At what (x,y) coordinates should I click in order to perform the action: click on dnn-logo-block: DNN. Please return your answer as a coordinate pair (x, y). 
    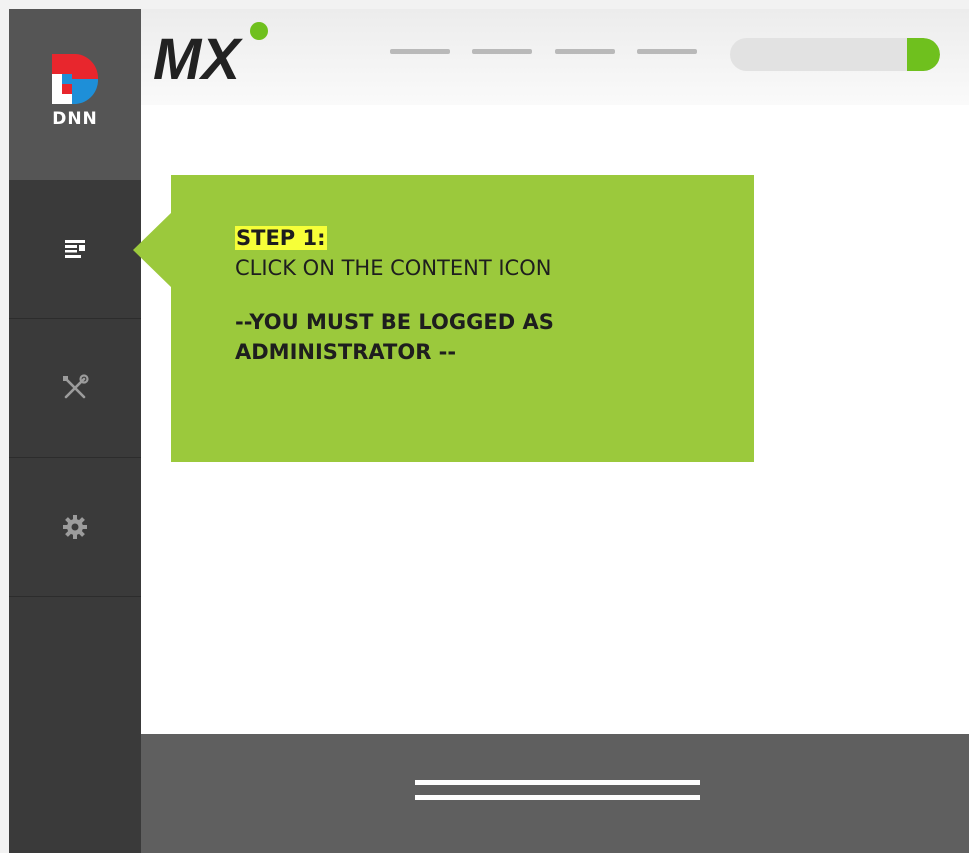
    Looking at the image, I should click on (75, 94).